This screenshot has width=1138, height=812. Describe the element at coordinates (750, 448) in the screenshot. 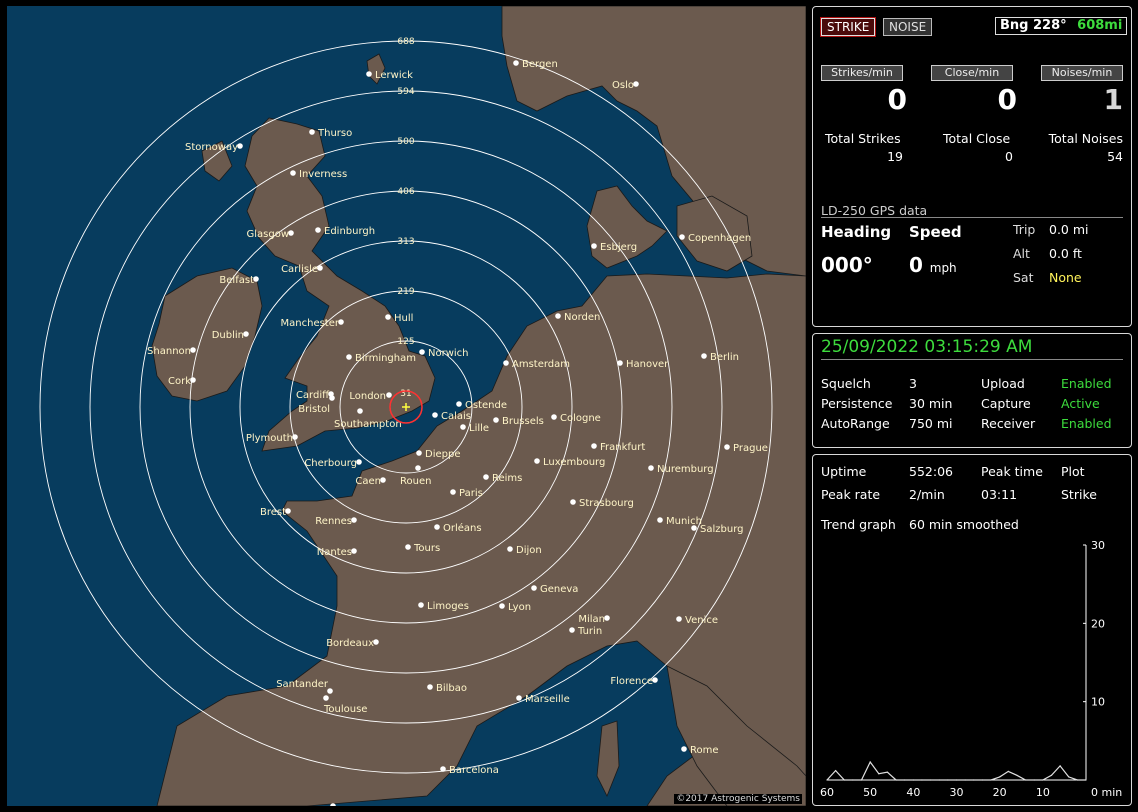

I see `city-label: Prague` at that location.